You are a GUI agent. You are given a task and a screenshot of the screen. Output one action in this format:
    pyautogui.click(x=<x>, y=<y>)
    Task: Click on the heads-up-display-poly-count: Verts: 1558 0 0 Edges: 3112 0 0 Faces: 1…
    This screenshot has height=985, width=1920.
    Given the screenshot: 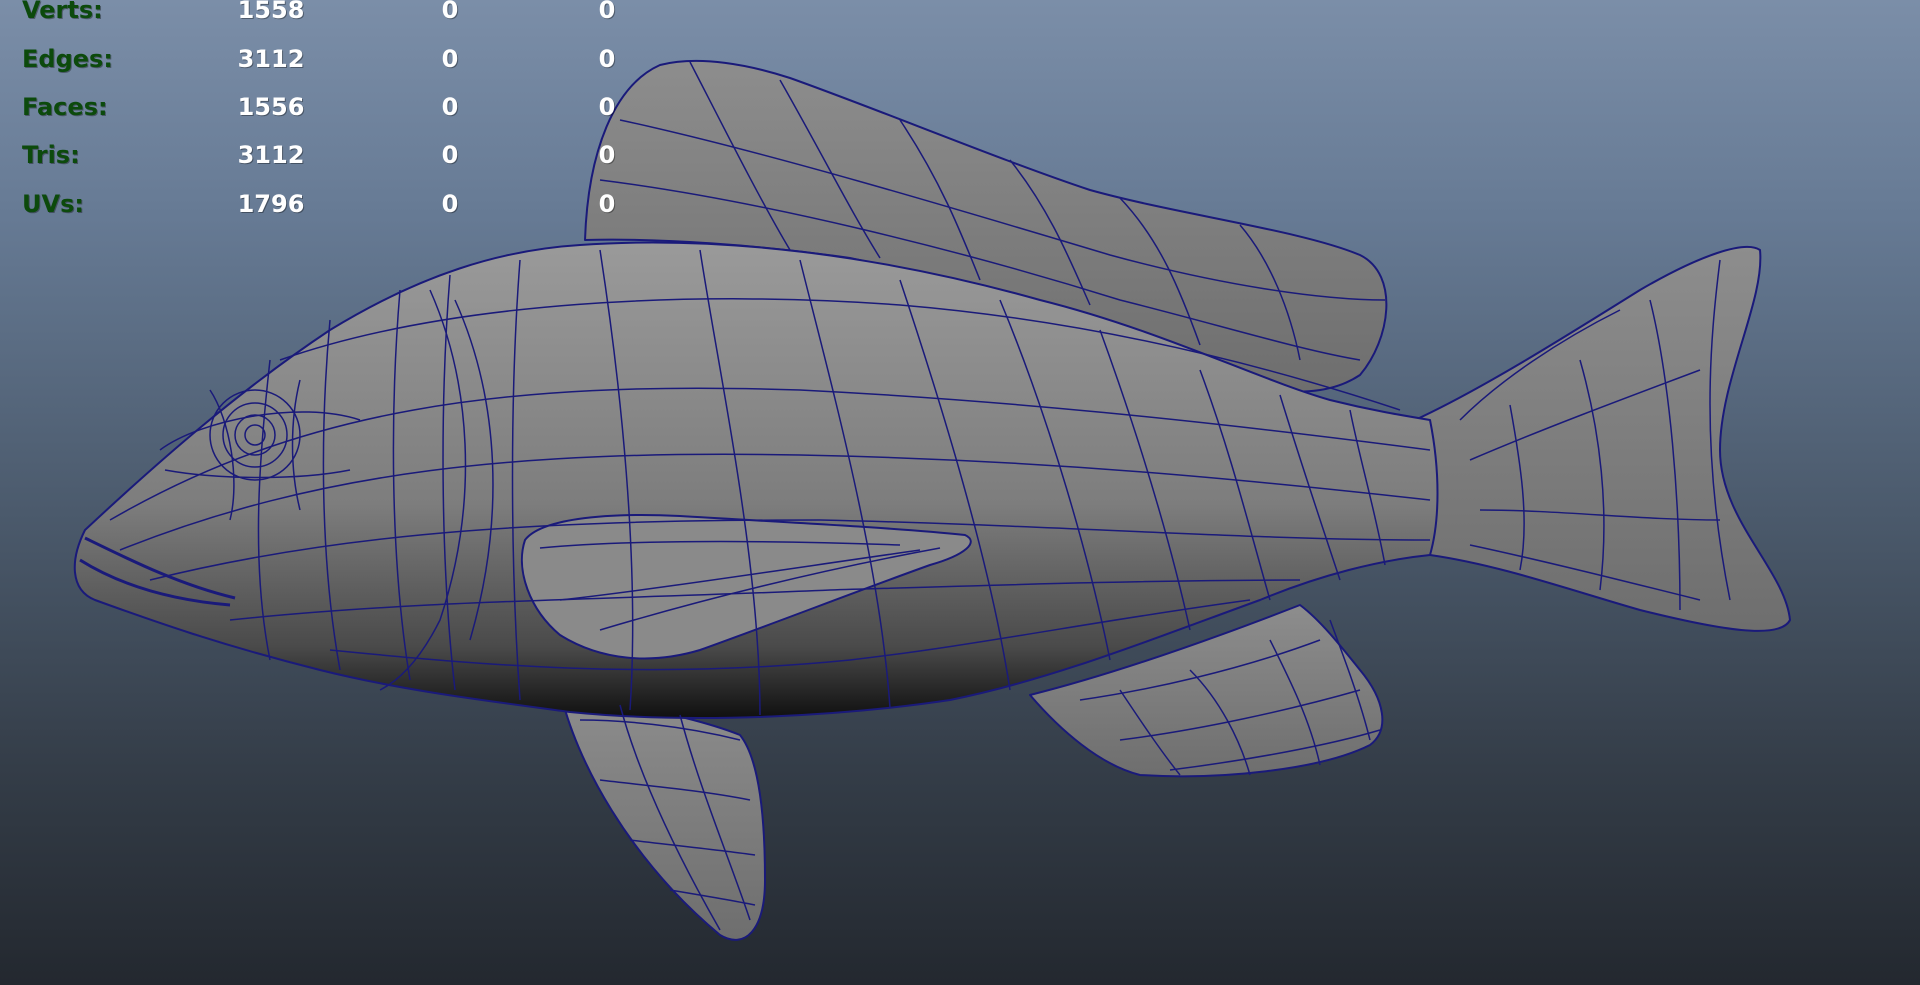 What is the action you would take?
    pyautogui.click(x=320, y=112)
    